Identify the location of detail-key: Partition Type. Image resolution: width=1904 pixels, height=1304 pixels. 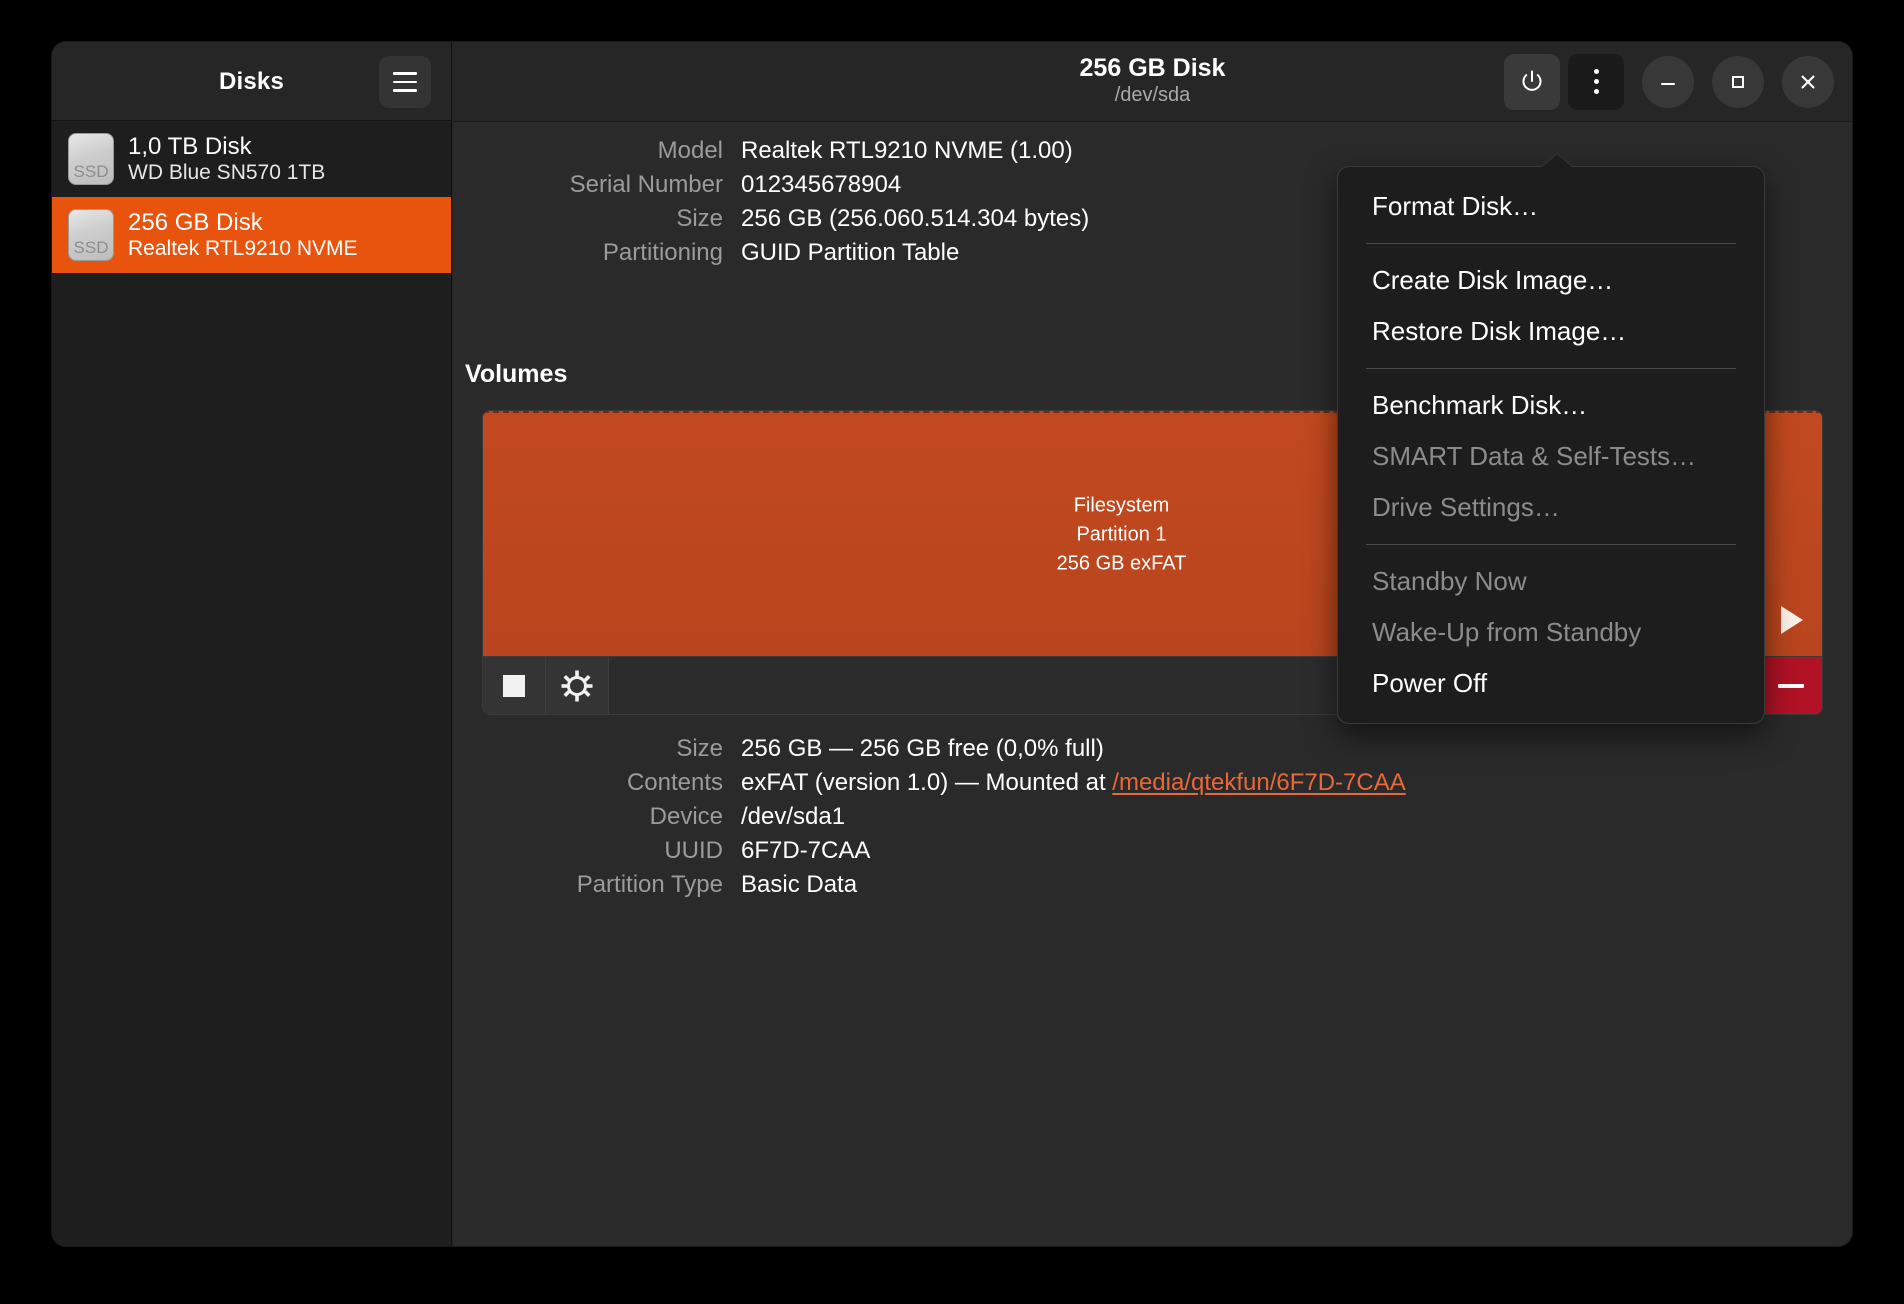
(649, 884).